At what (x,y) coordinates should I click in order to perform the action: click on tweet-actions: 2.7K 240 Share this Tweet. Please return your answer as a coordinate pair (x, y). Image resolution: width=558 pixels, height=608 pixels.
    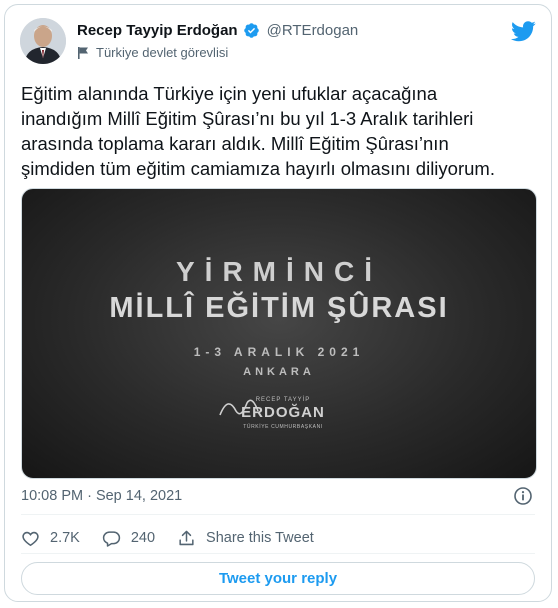
    Looking at the image, I should click on (278, 538).